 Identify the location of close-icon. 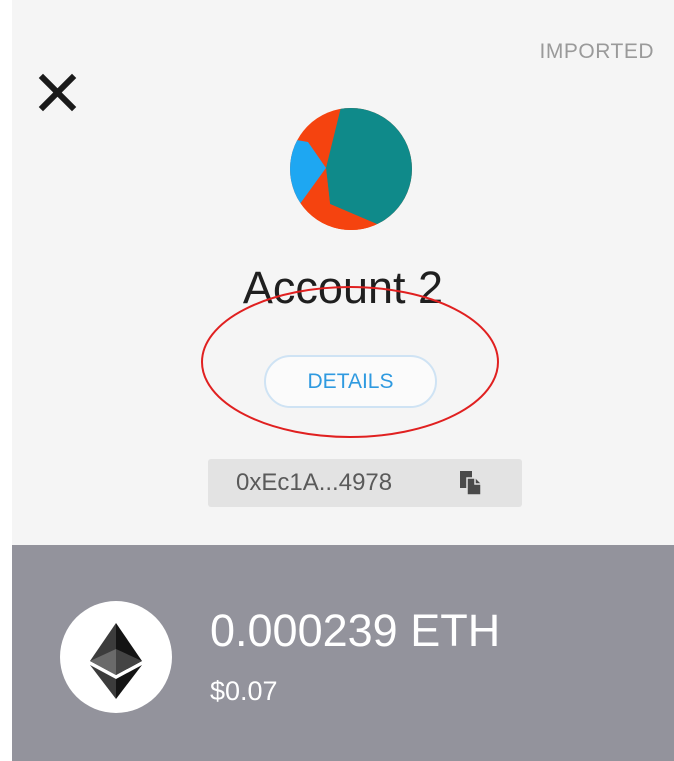
(66, 86).